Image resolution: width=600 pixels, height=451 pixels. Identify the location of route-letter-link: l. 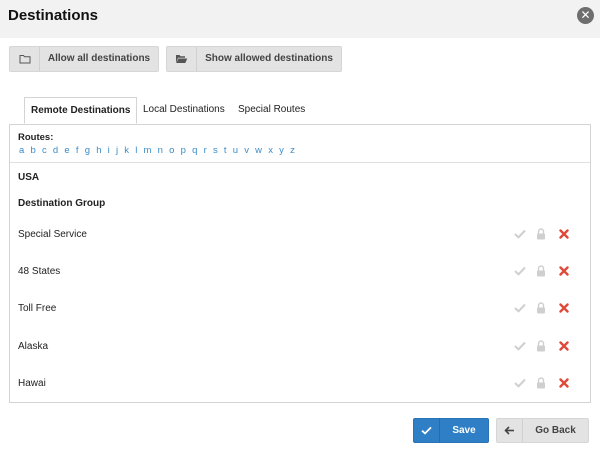
(136, 150).